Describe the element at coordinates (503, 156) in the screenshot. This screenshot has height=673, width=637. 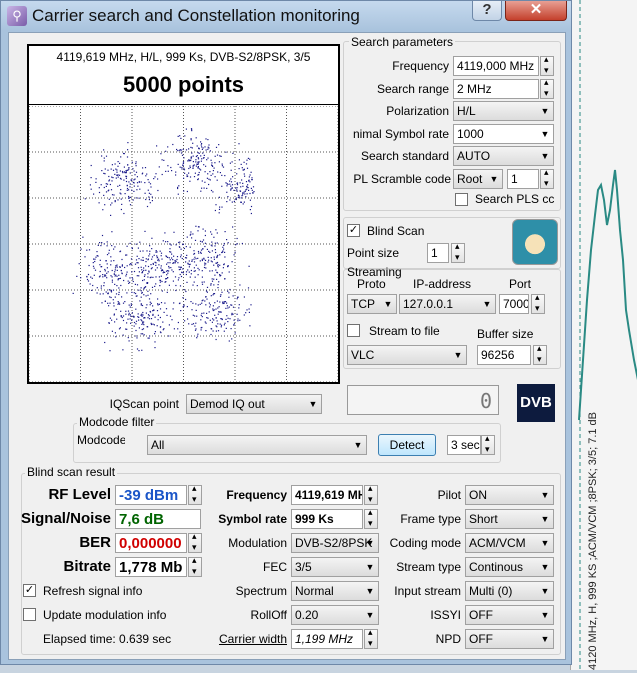
I see `search-standard-select: AUTO ▼` at that location.